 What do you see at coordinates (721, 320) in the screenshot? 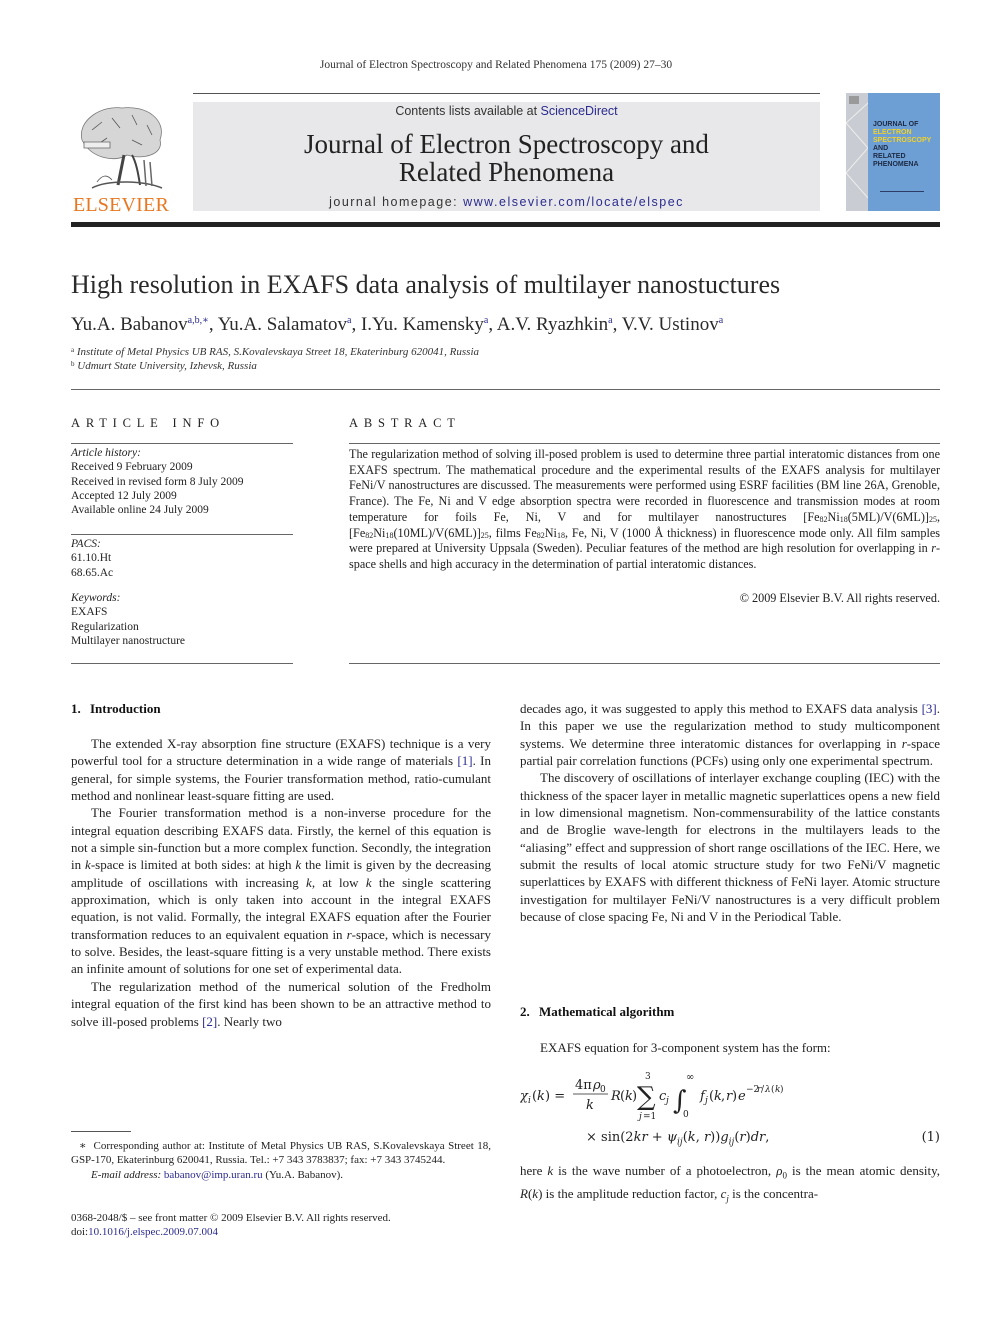
I see `author-affiliation-mark: a` at bounding box center [721, 320].